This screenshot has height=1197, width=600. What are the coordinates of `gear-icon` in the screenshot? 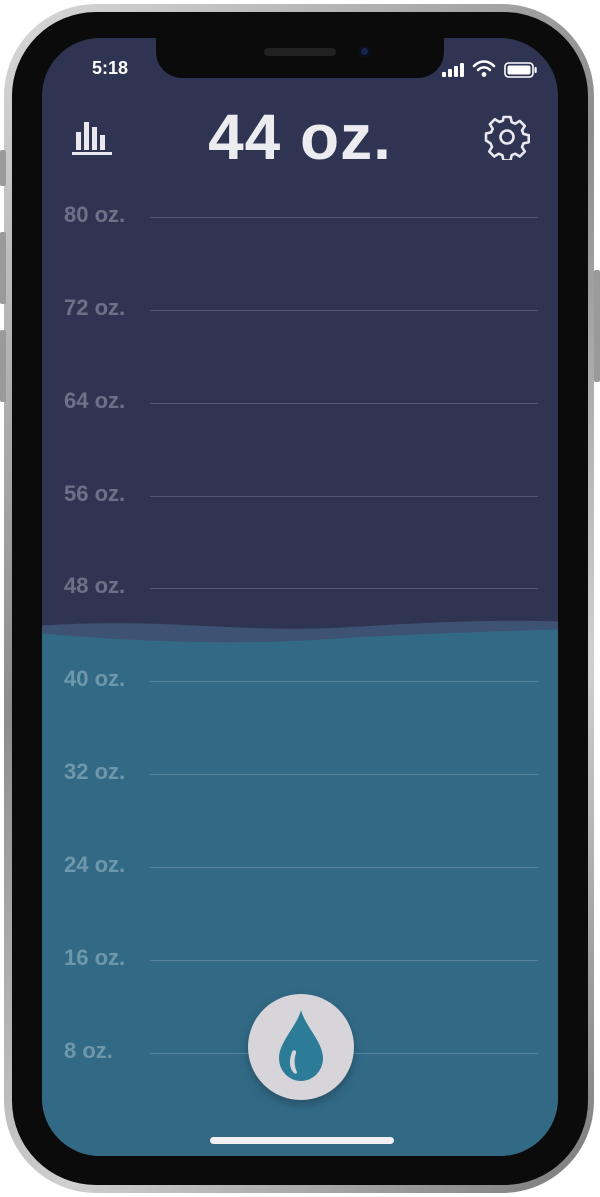 It's located at (507, 138).